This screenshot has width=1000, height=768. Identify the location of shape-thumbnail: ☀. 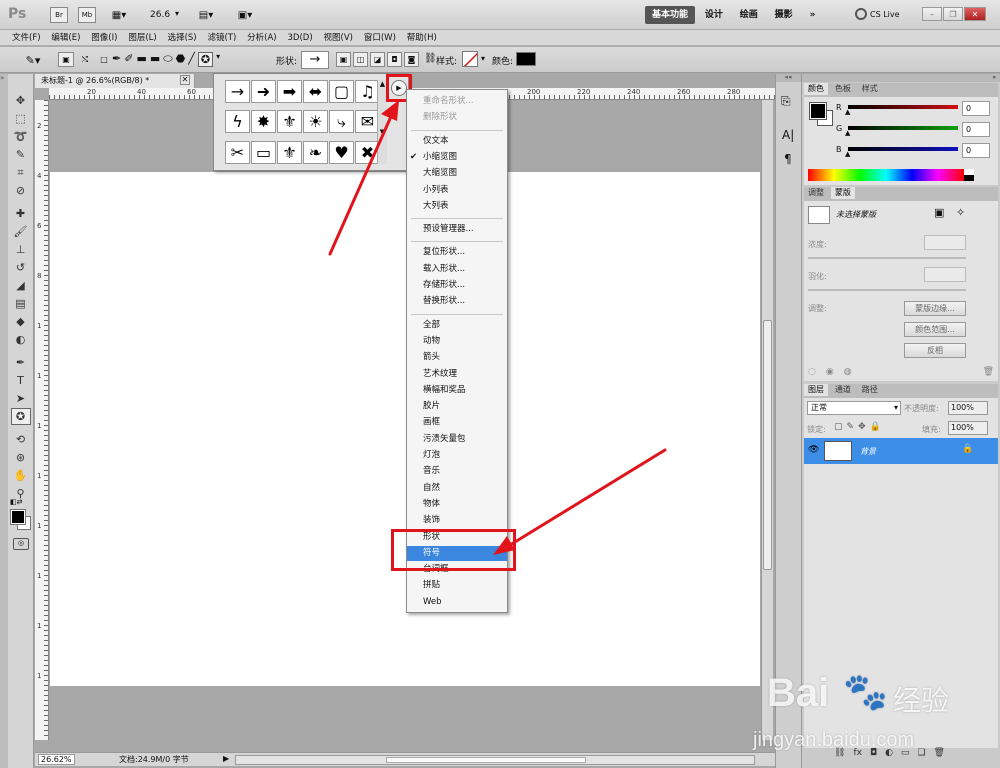
(315, 122).